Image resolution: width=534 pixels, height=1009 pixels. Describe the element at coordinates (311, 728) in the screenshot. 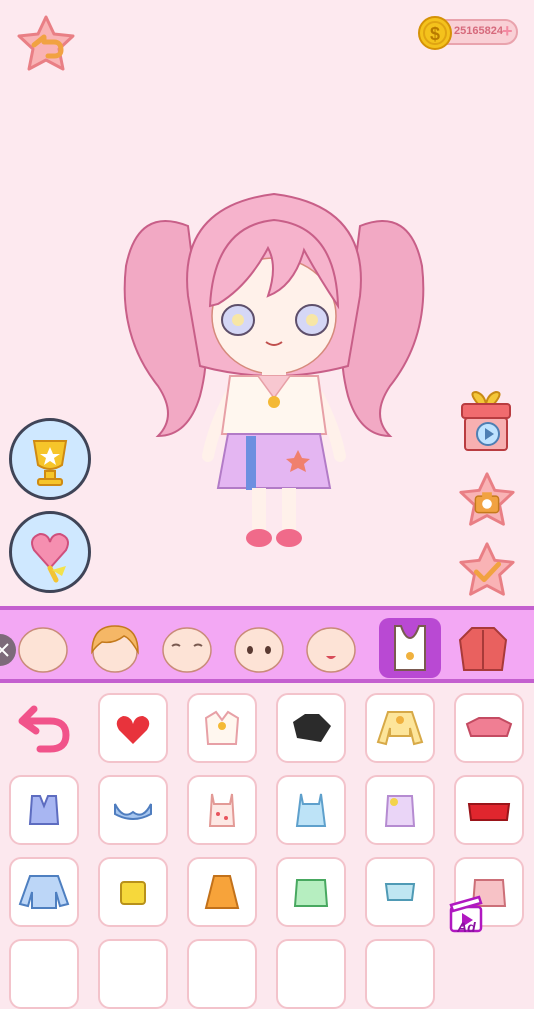

I see `item-black-top` at that location.